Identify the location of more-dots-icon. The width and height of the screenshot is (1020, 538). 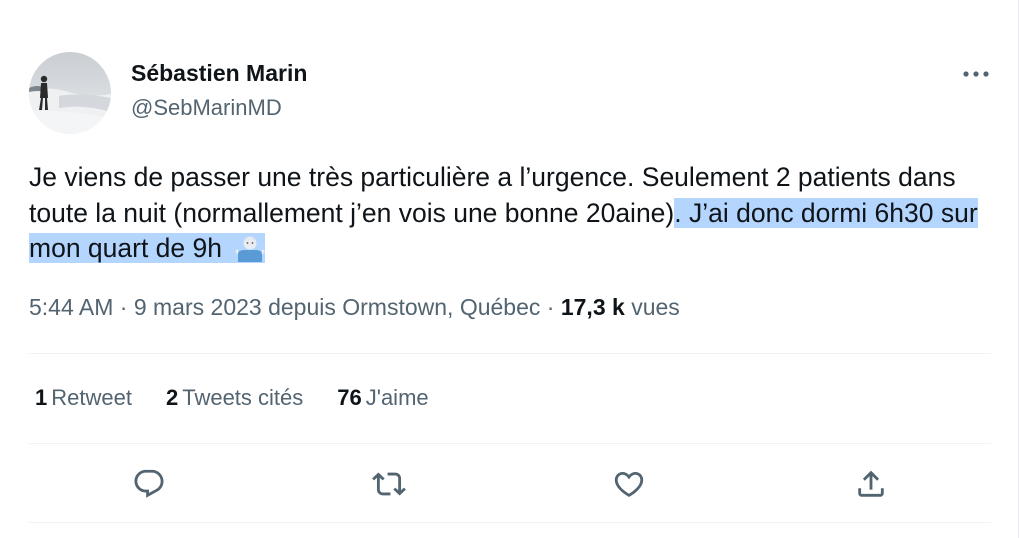
(976, 74).